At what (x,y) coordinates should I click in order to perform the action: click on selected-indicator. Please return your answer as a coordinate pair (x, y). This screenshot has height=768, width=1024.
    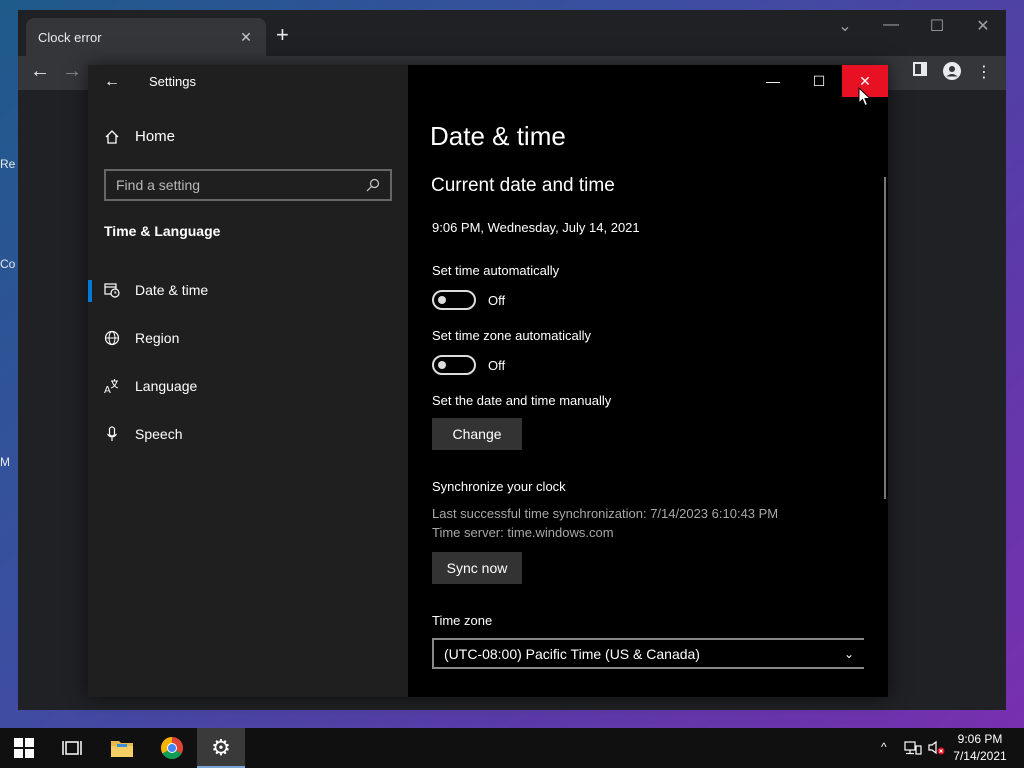
    Looking at the image, I should click on (90, 291).